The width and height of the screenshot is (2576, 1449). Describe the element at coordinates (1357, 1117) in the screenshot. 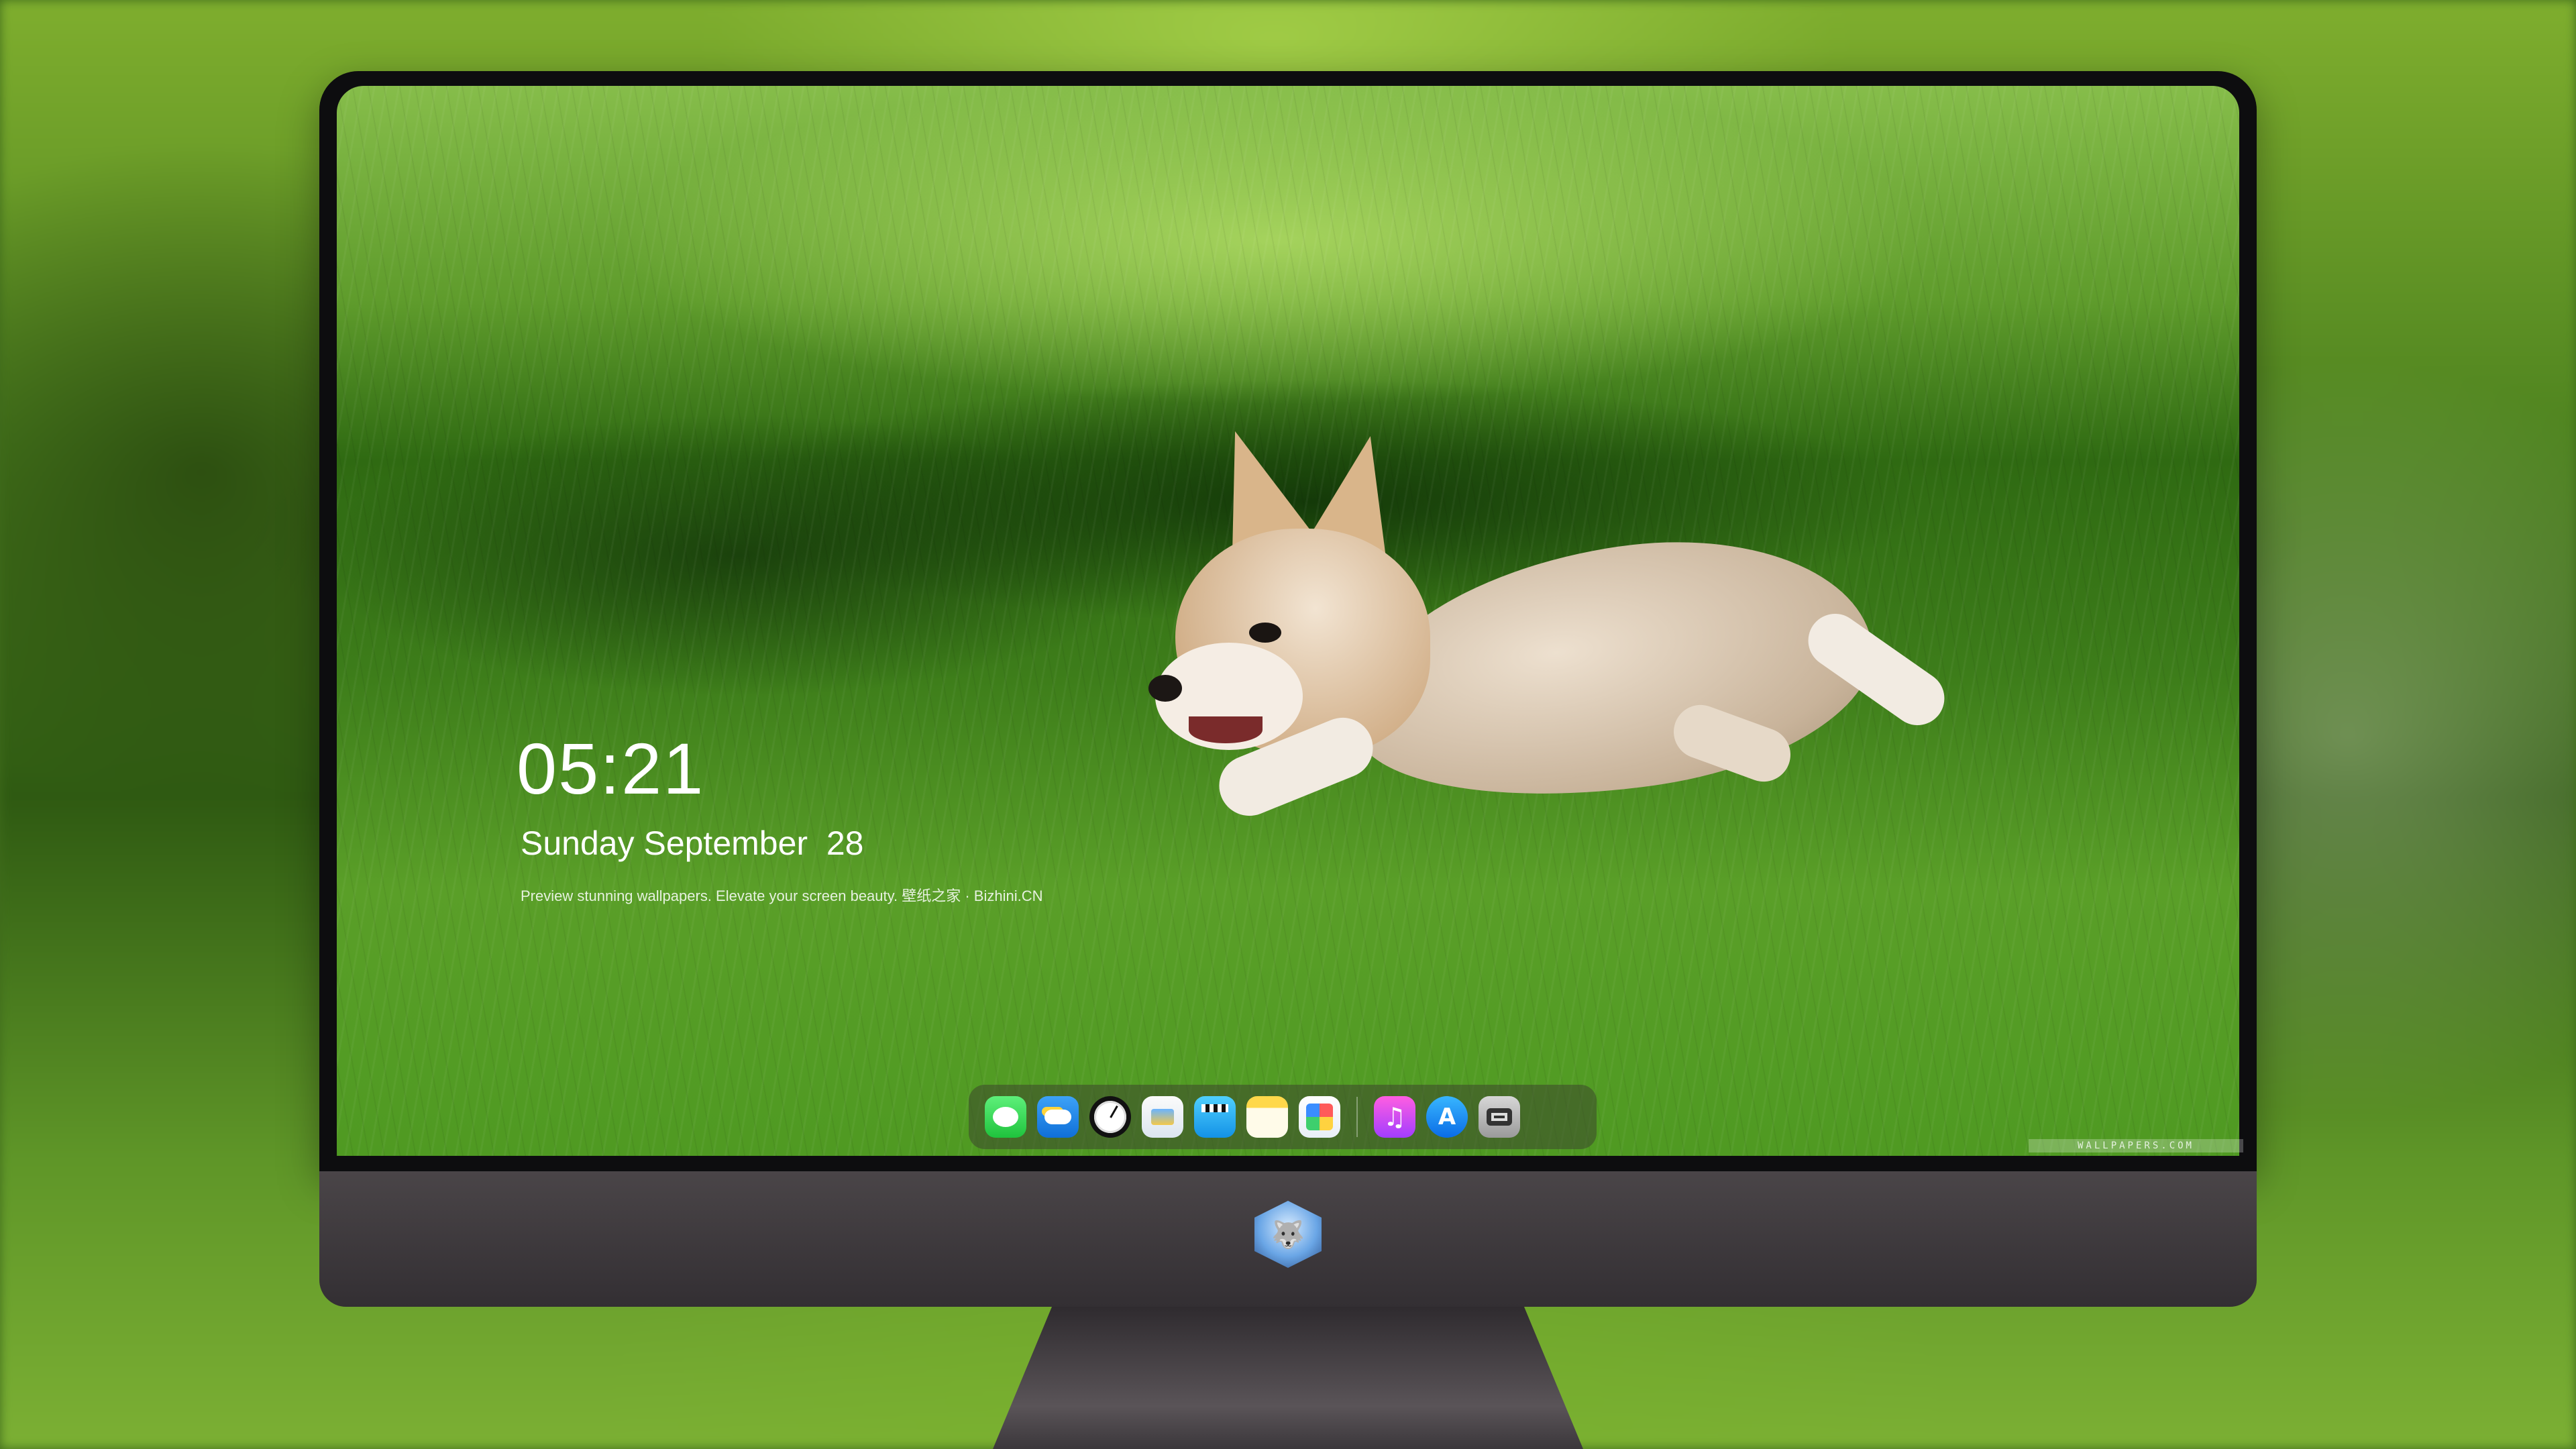

I see `dock-separator` at that location.